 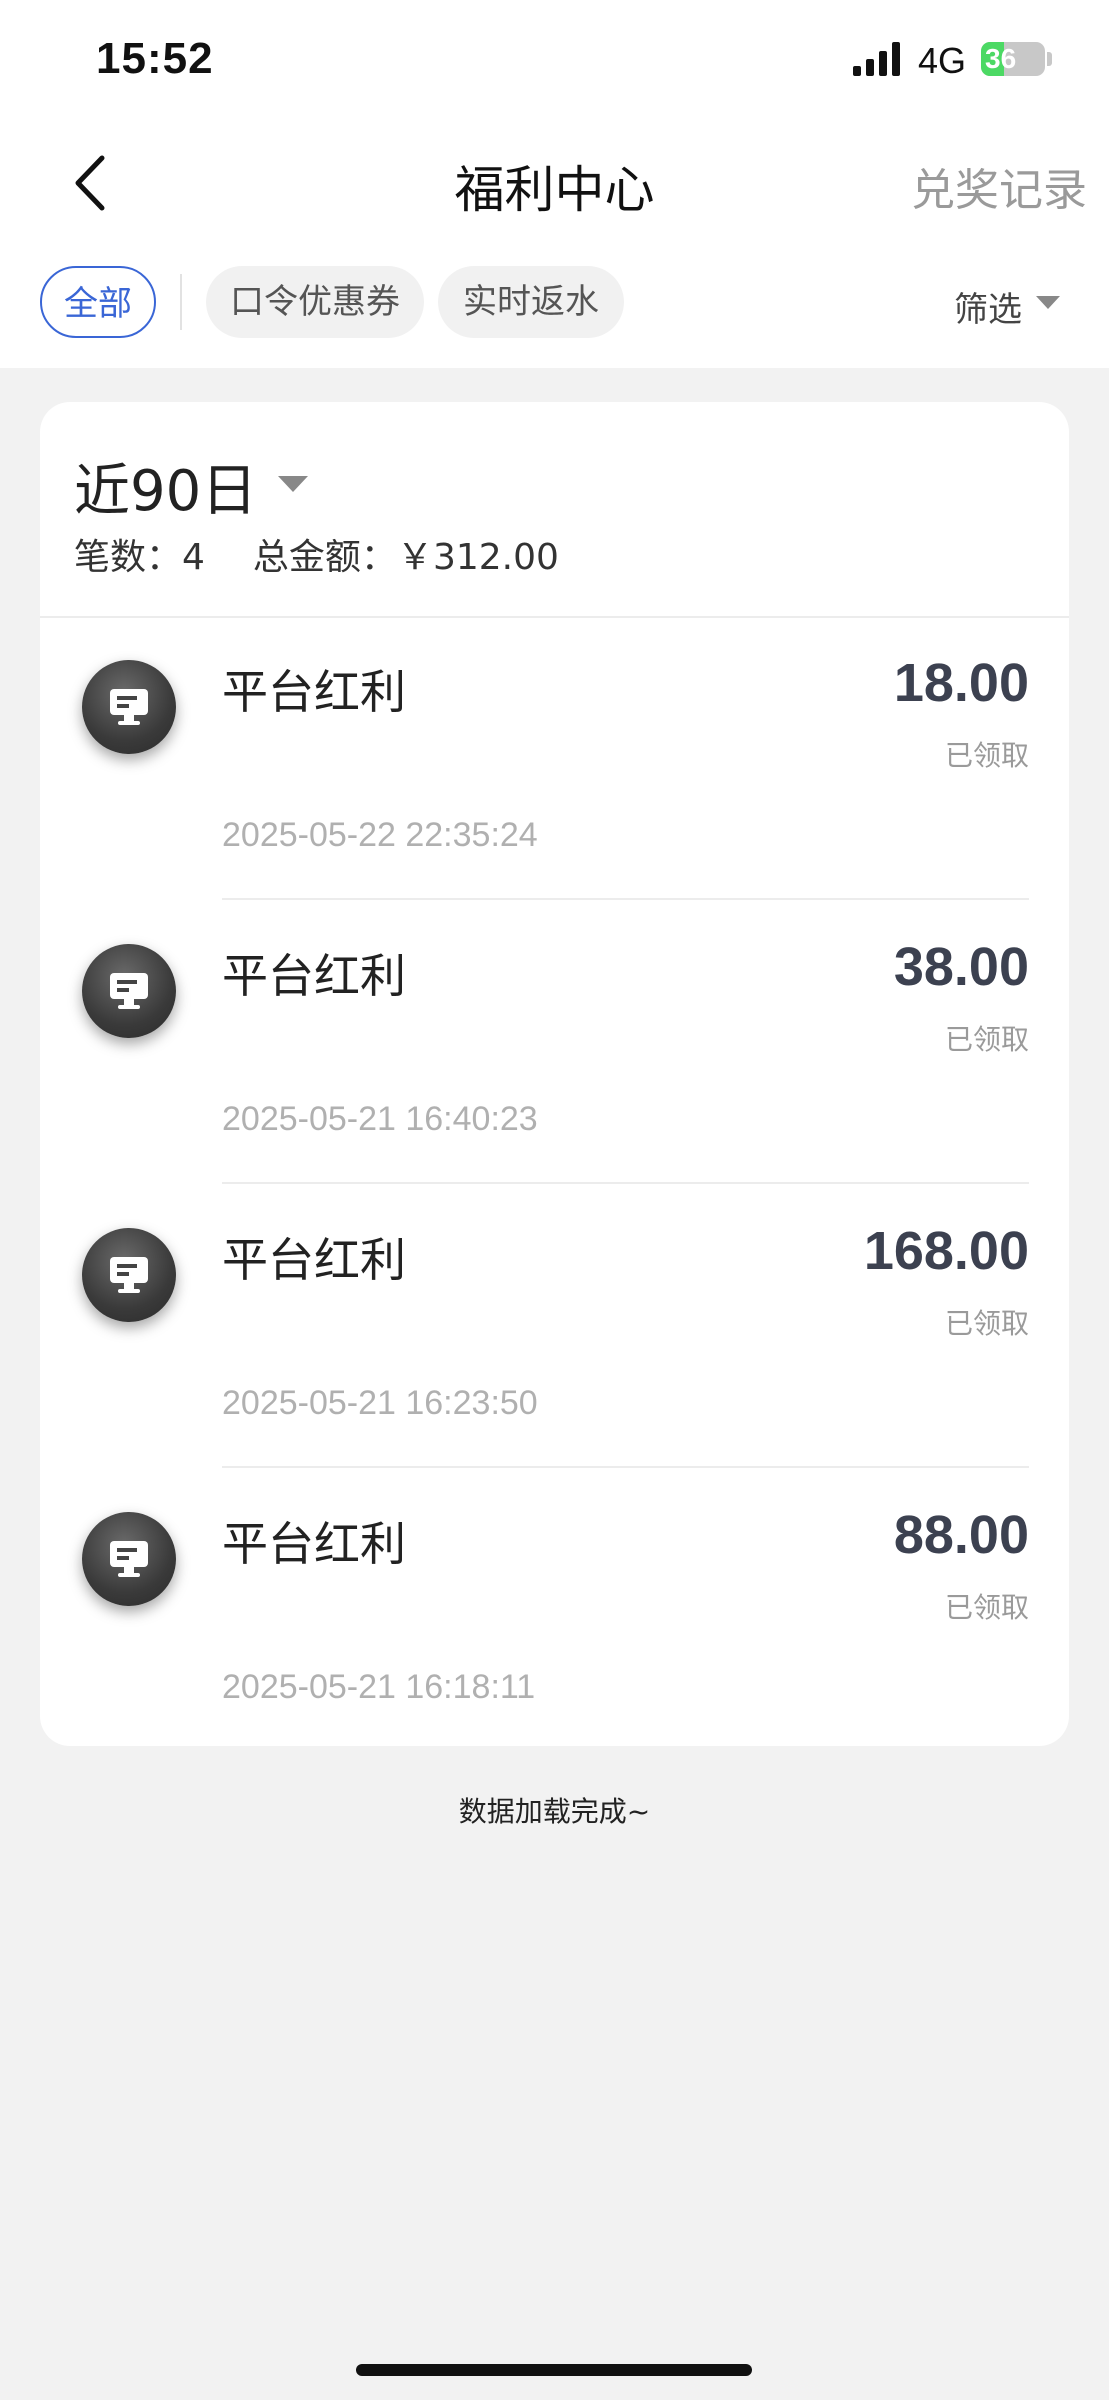 I want to click on filter-bar: 全部 口令优惠券 实时返水 筛选, so click(x=554, y=304).